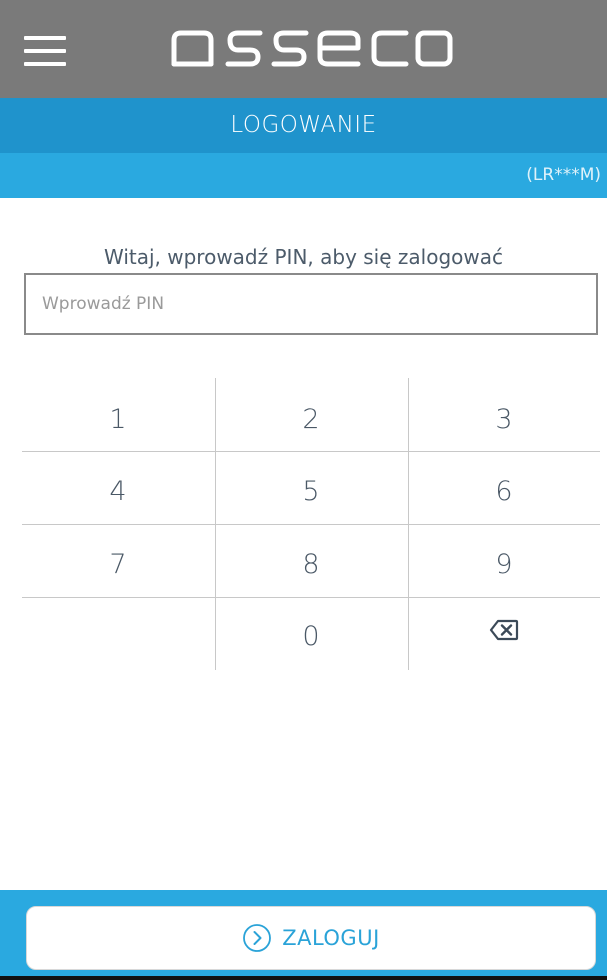  I want to click on login-button: ZALOGUJ, so click(311, 938).